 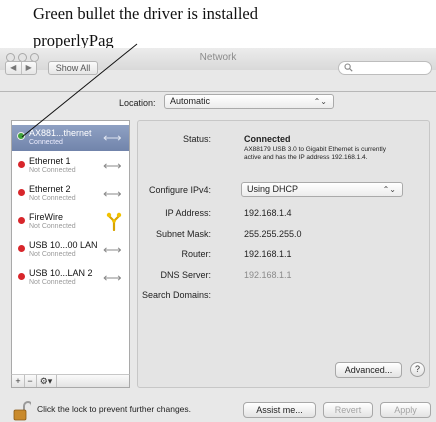 What do you see at coordinates (190, 101) in the screenshot?
I see `location-value: Automatic` at bounding box center [190, 101].